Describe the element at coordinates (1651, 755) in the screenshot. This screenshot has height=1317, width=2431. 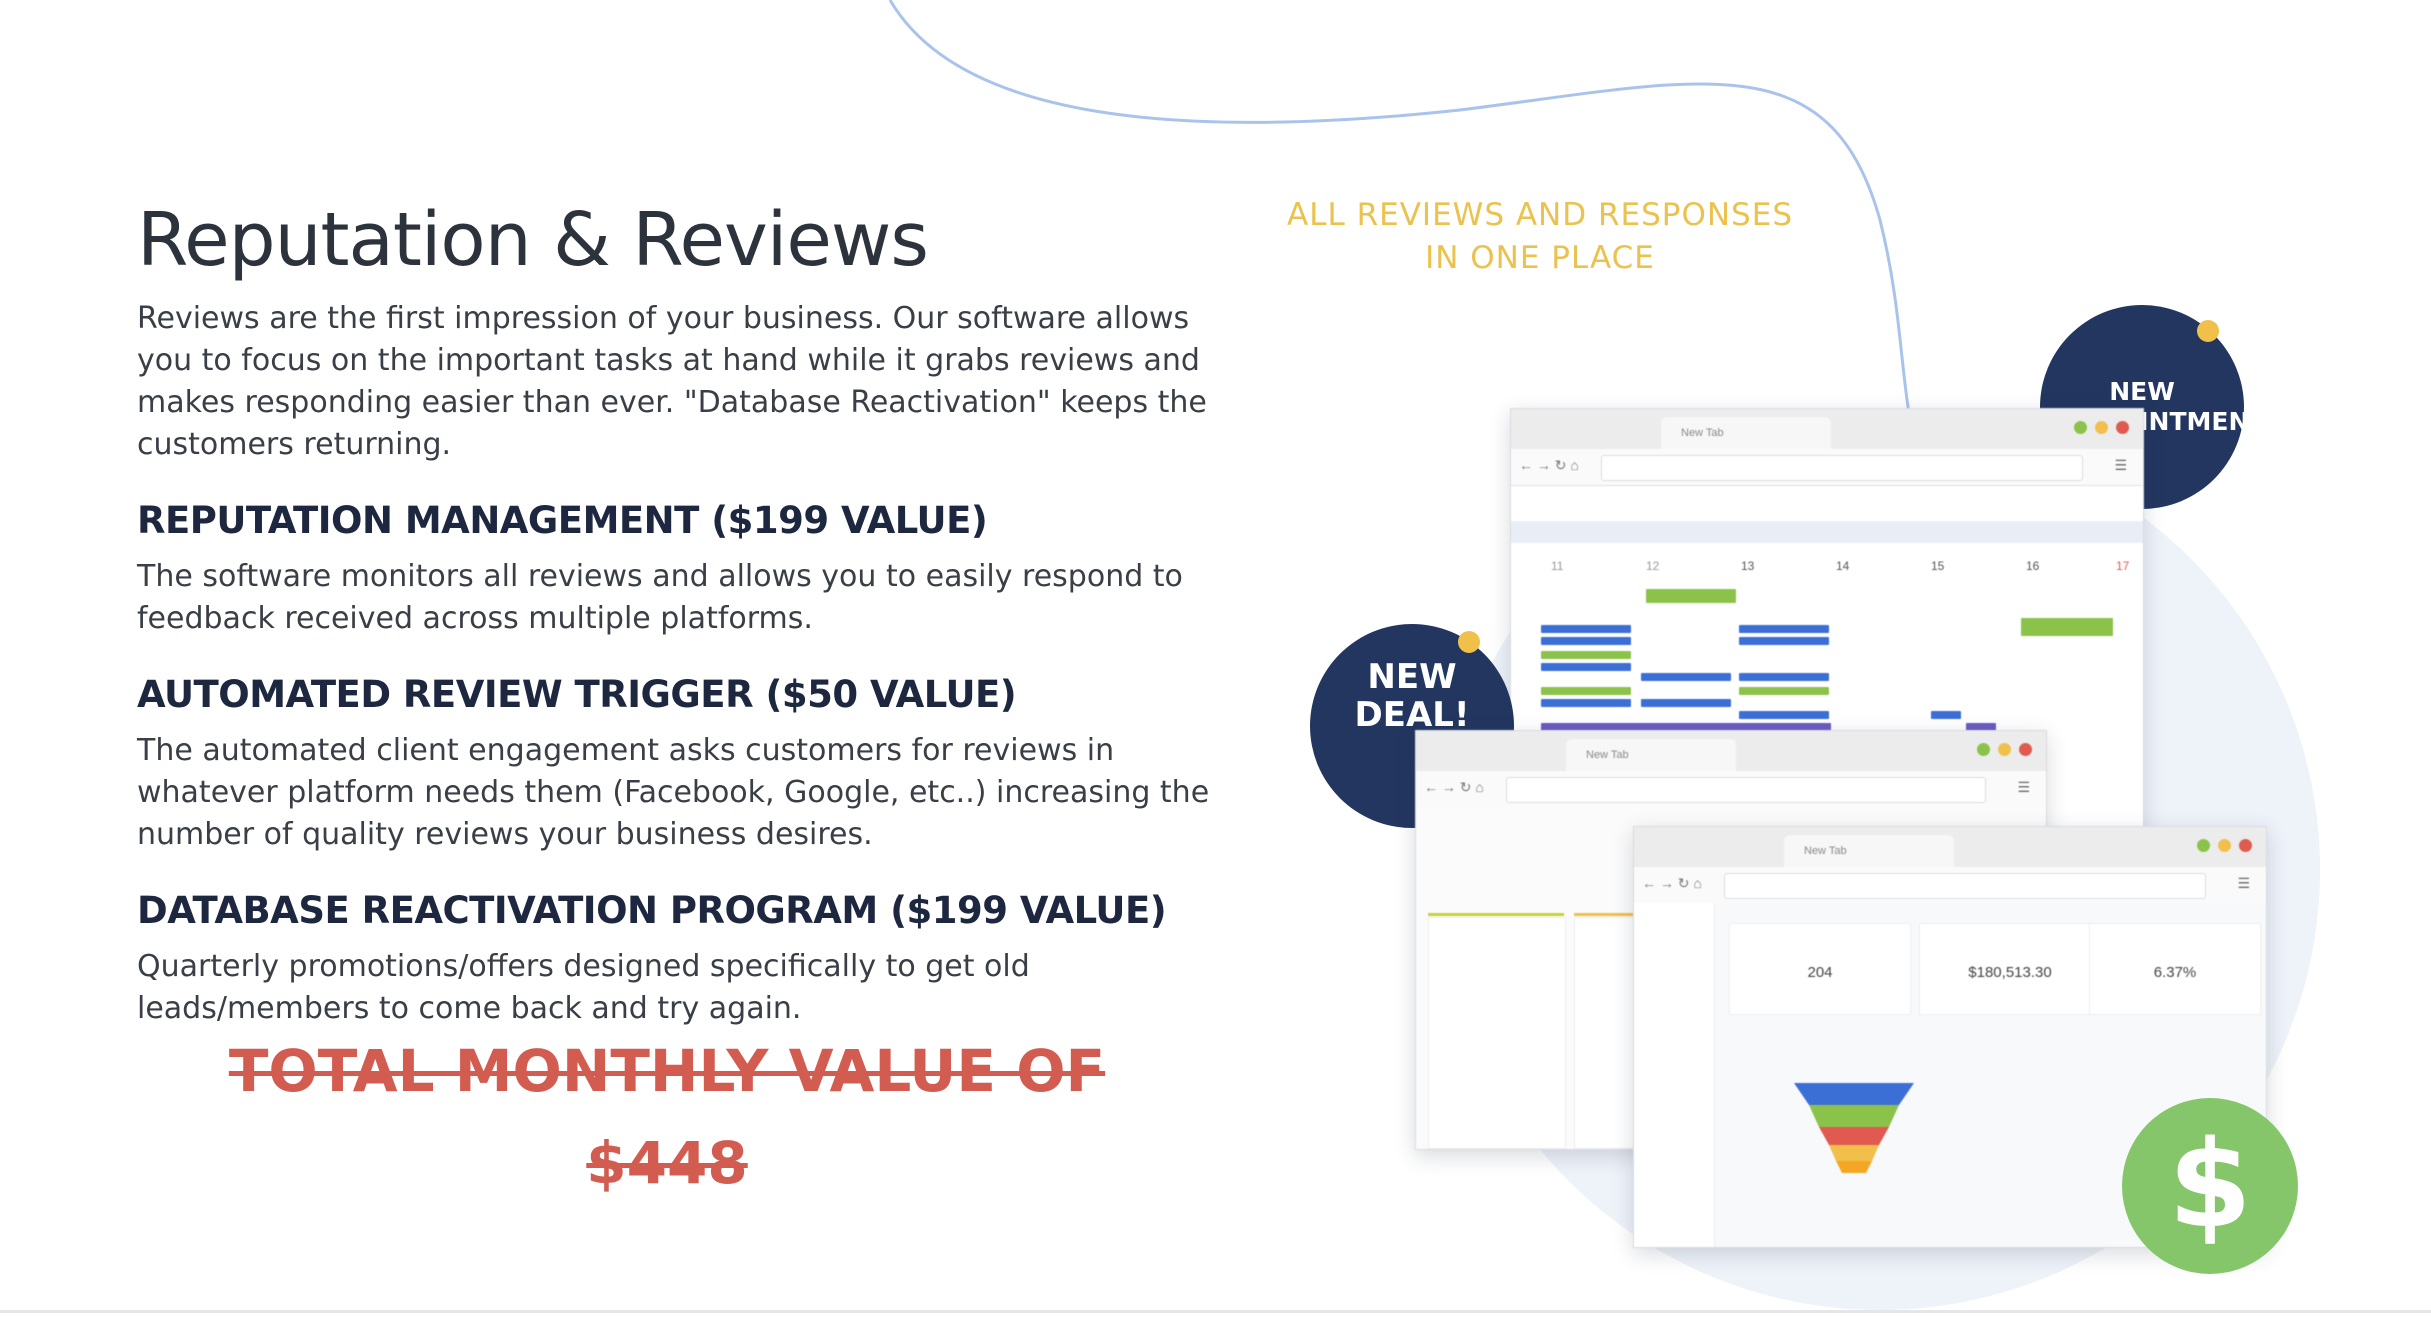
I see `opportunities-tab: New Tab` at that location.